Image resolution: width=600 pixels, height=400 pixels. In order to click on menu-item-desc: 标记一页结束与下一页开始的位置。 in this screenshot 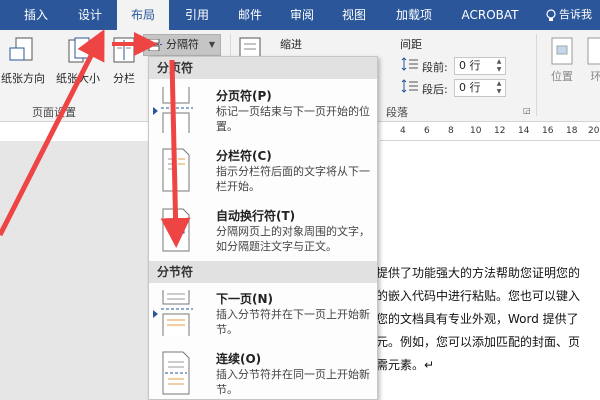, I will do `click(293, 119)`.